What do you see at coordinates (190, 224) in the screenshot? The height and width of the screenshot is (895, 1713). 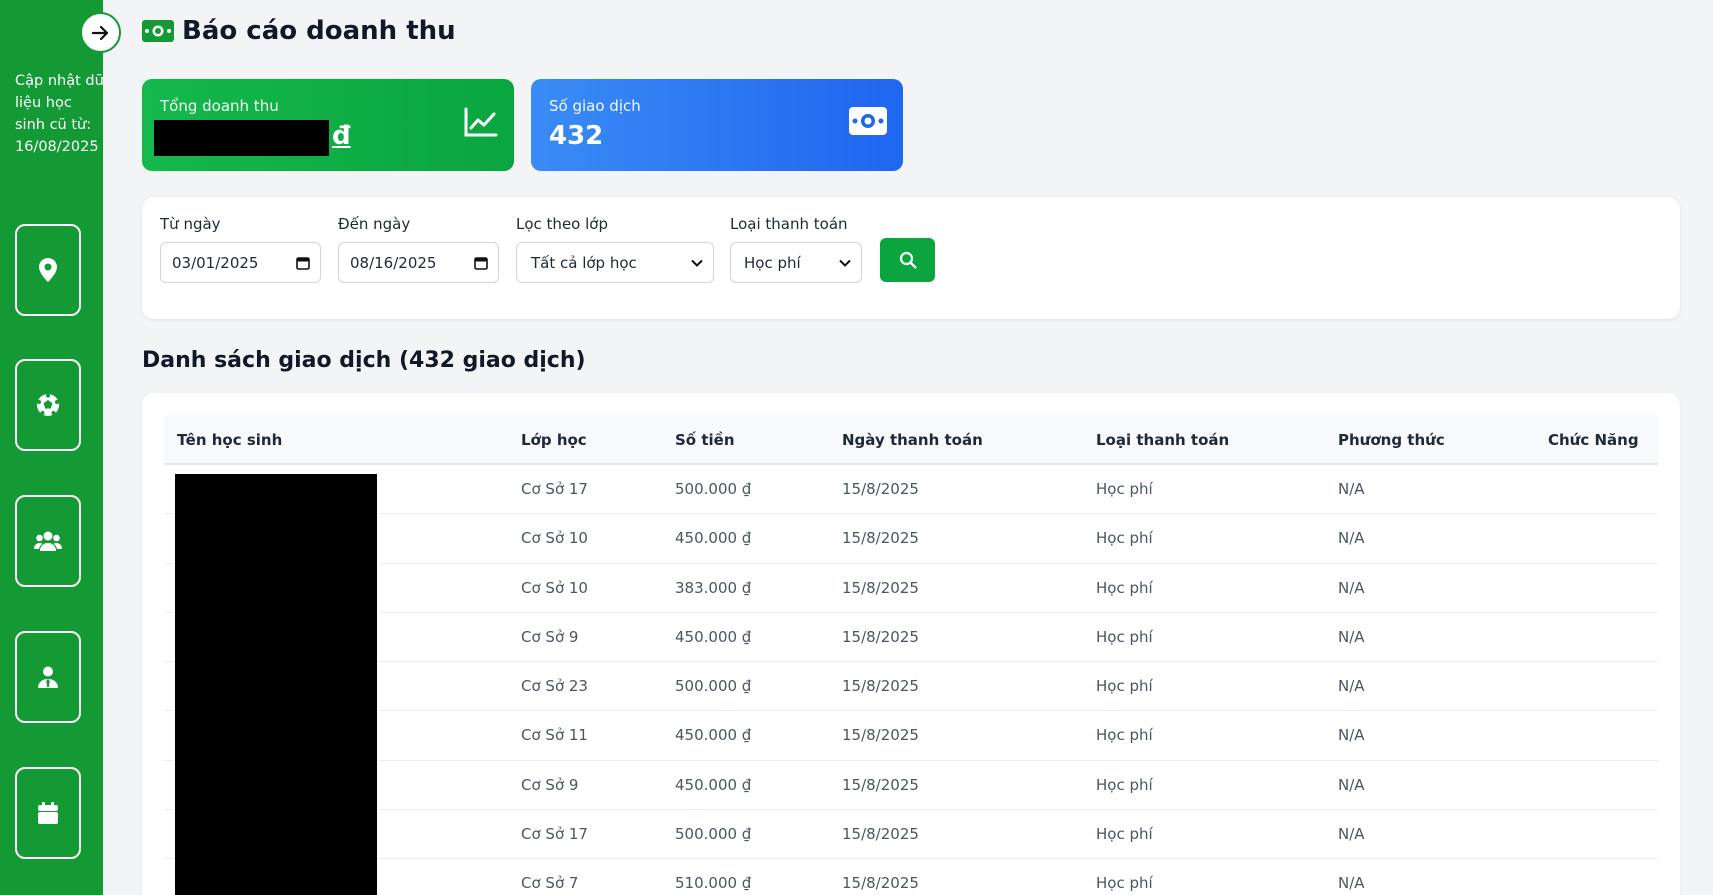 I see `from-date-label: Từ ngày` at bounding box center [190, 224].